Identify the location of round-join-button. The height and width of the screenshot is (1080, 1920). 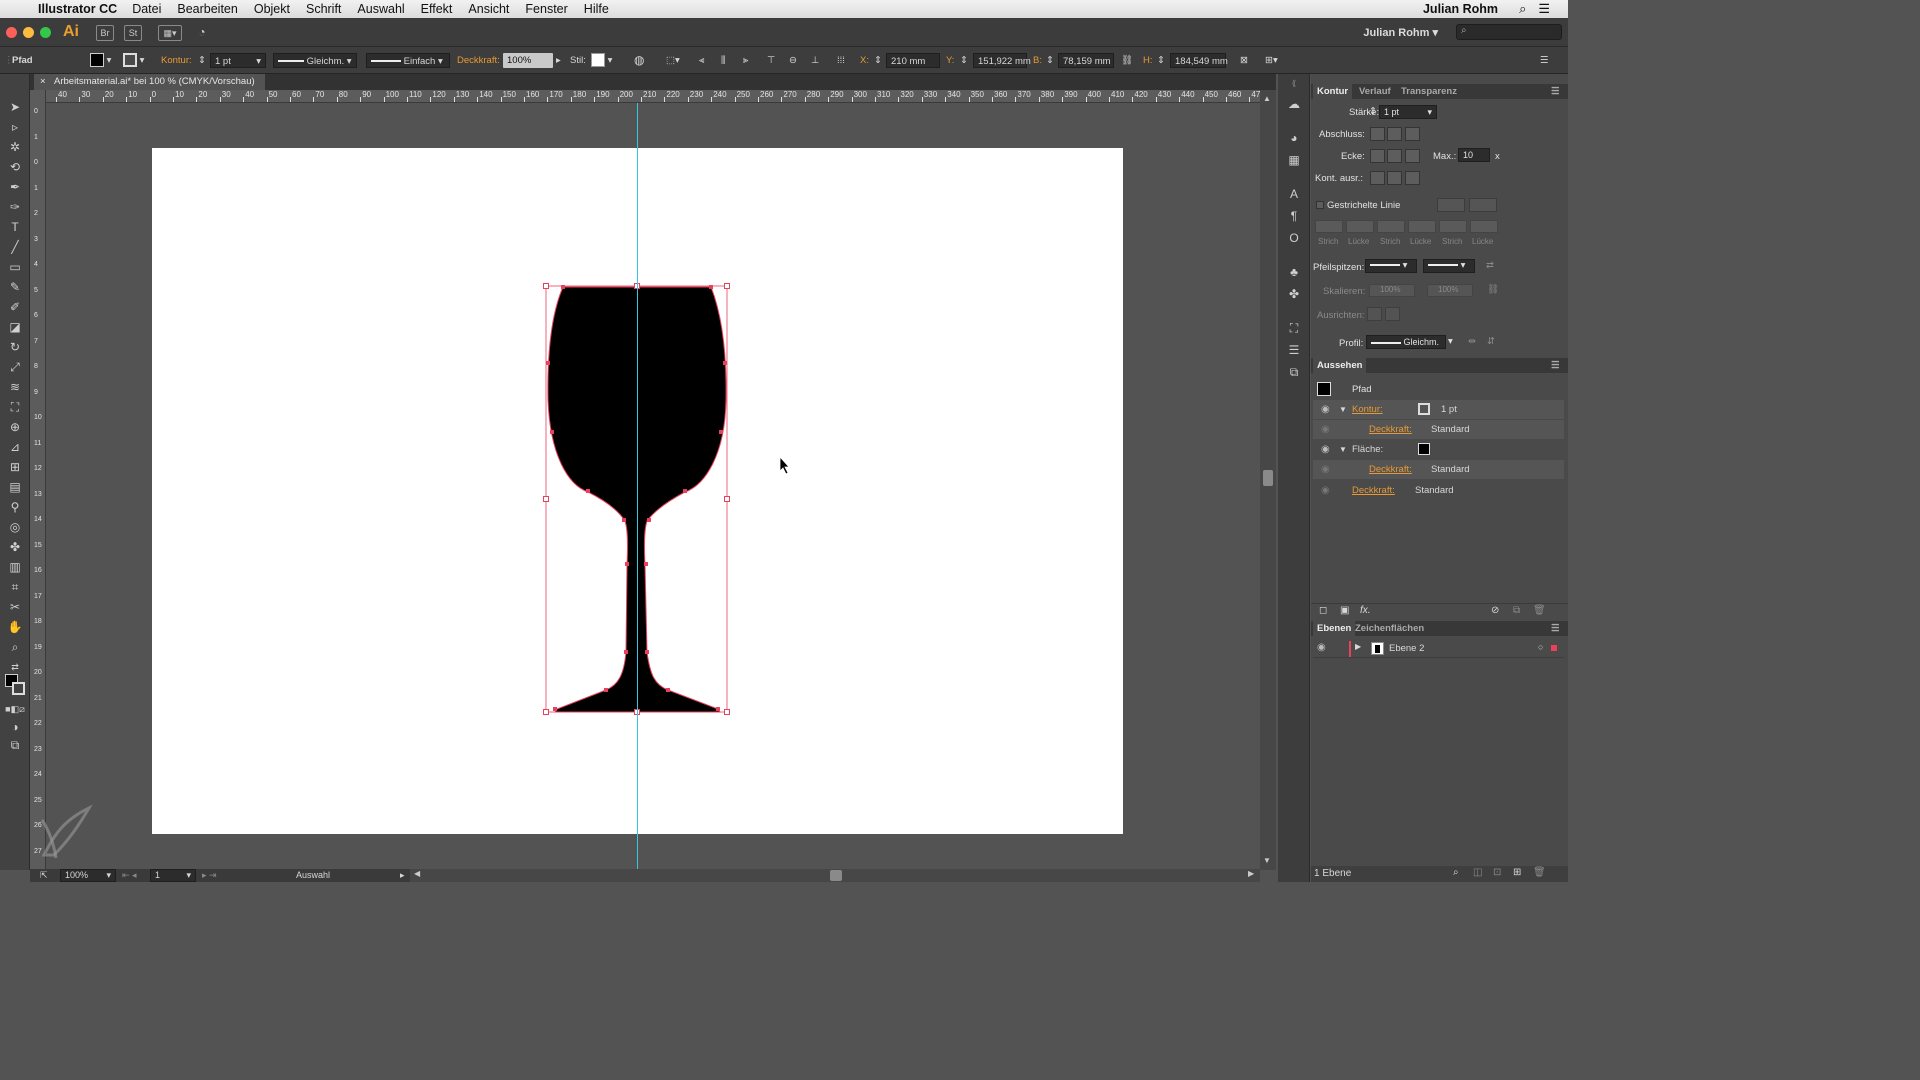
(1394, 156).